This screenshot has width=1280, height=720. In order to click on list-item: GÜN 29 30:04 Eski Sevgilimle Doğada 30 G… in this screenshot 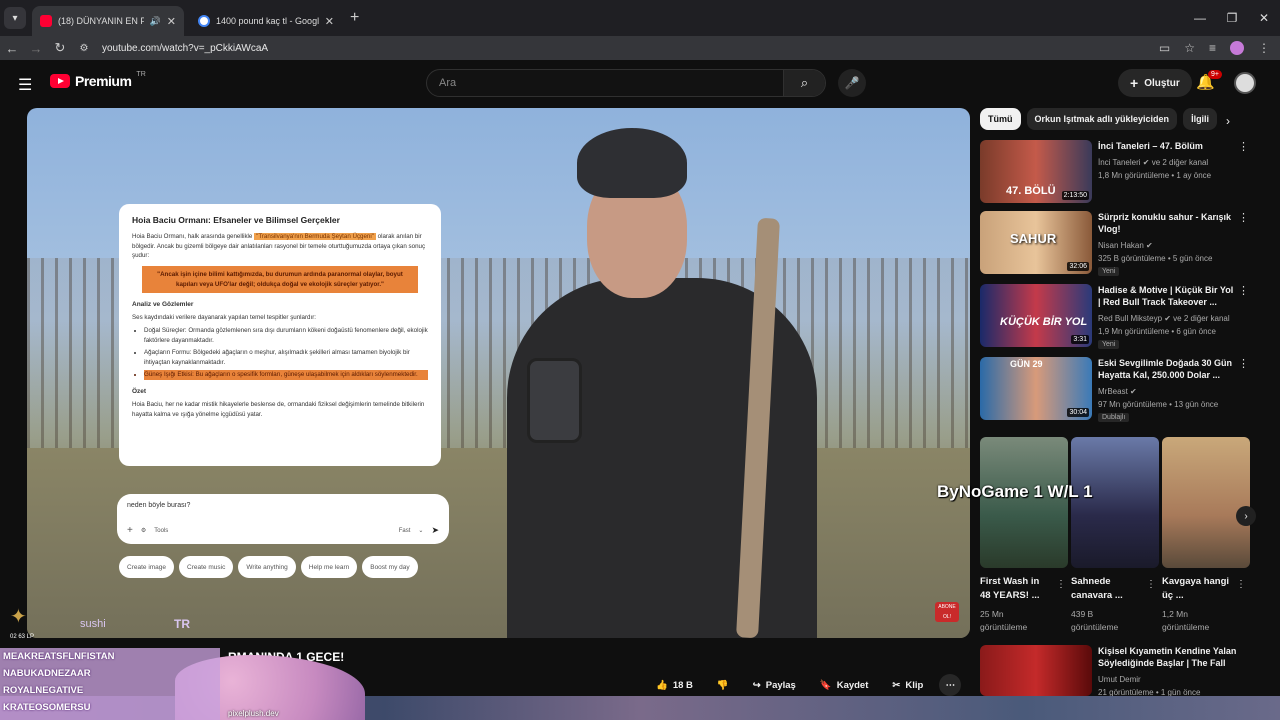, I will do `click(1125, 390)`.